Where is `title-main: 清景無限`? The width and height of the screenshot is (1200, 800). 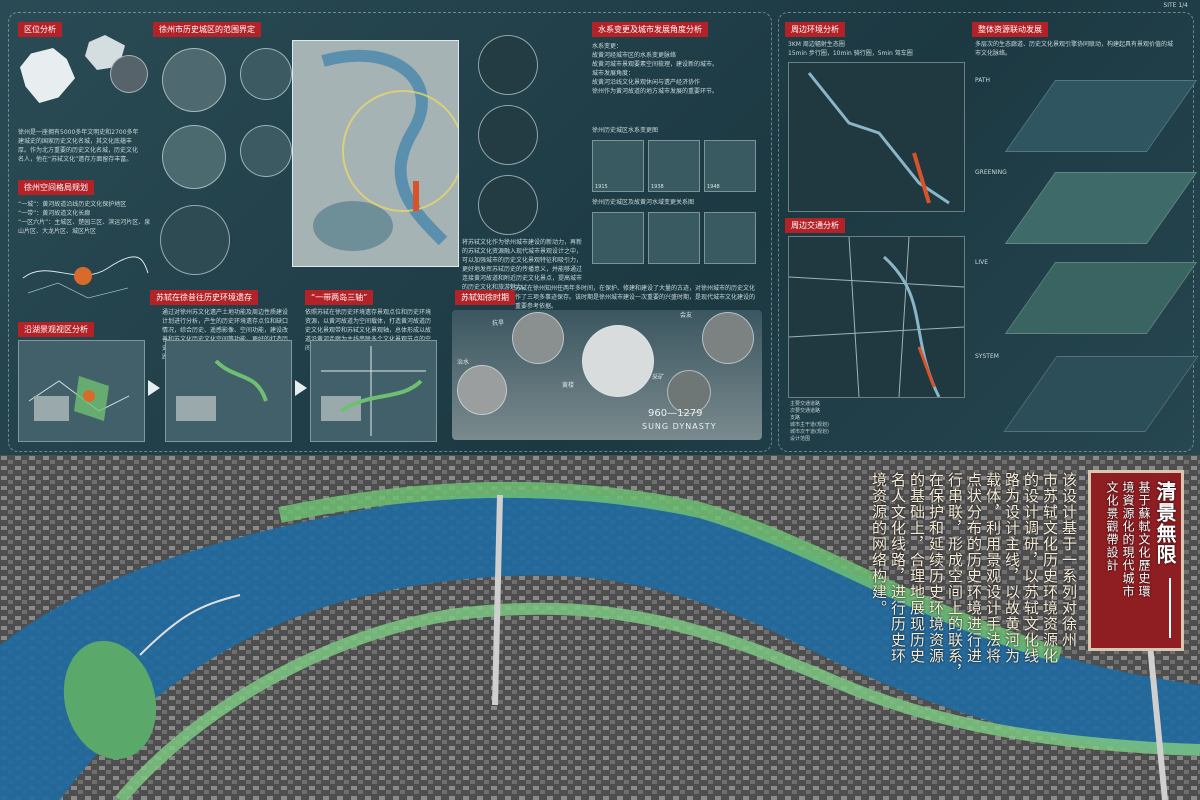 title-main: 清景無限 is located at coordinates (1165, 523).